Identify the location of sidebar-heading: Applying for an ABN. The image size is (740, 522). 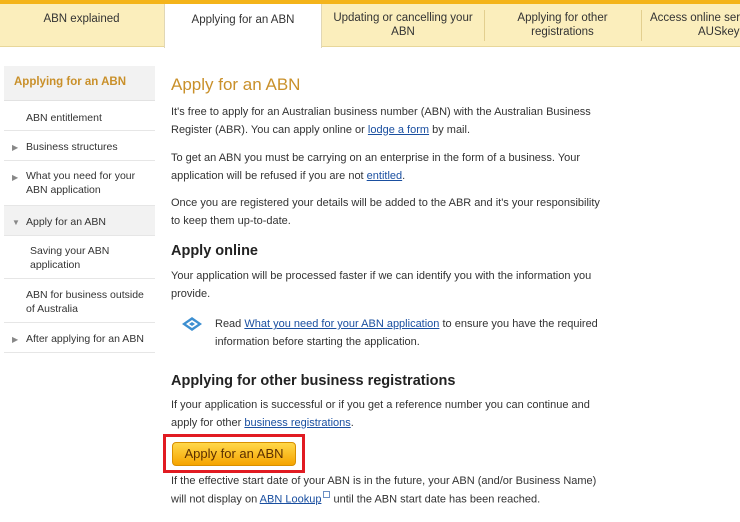
(79, 83).